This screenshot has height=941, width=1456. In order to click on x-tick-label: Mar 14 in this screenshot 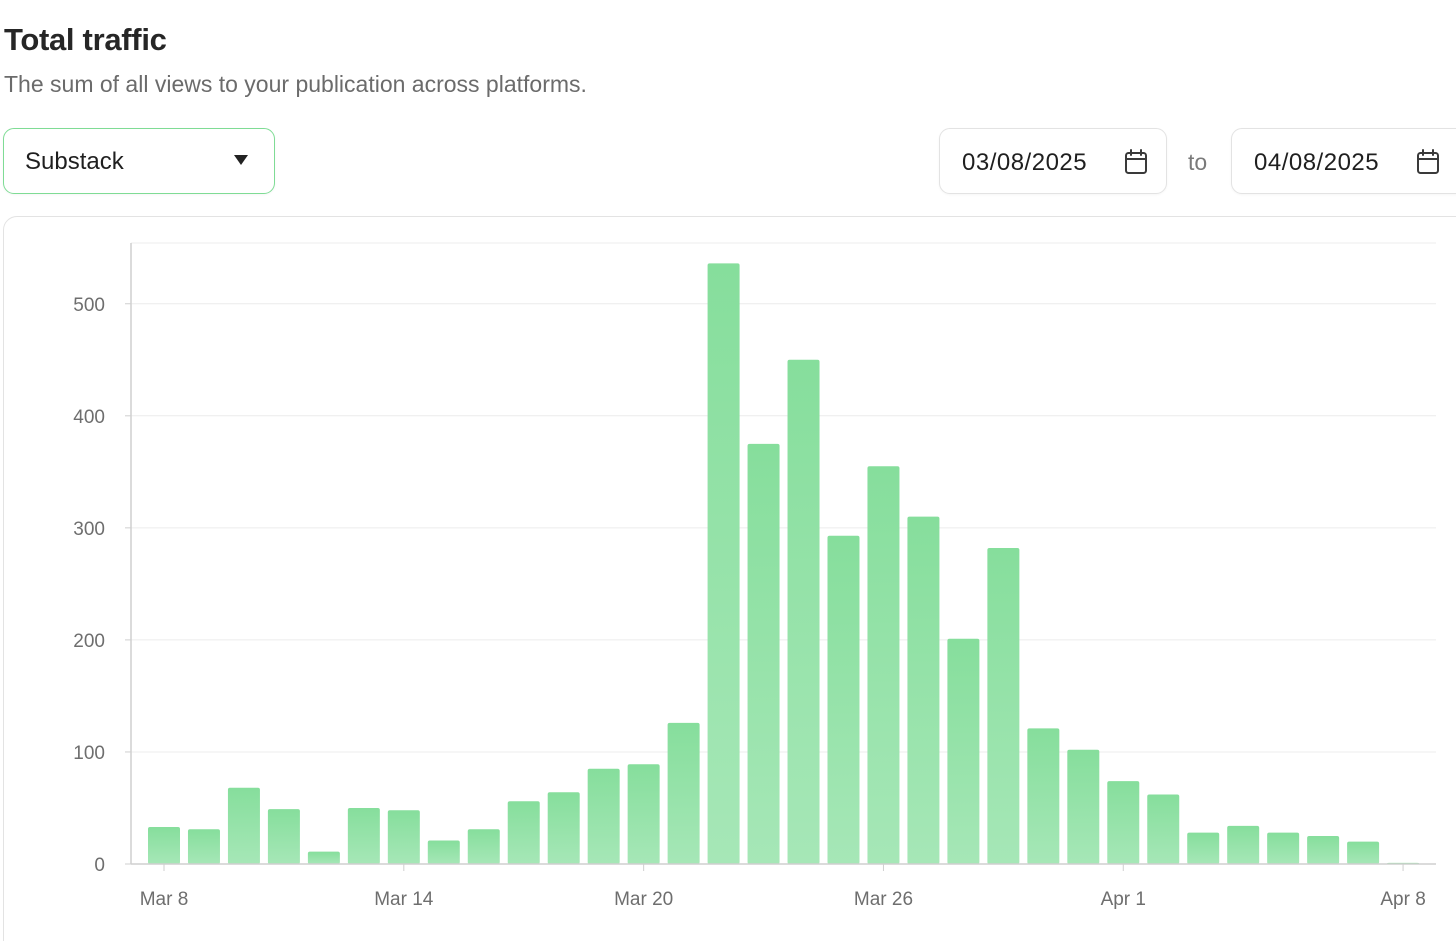, I will do `click(404, 899)`.